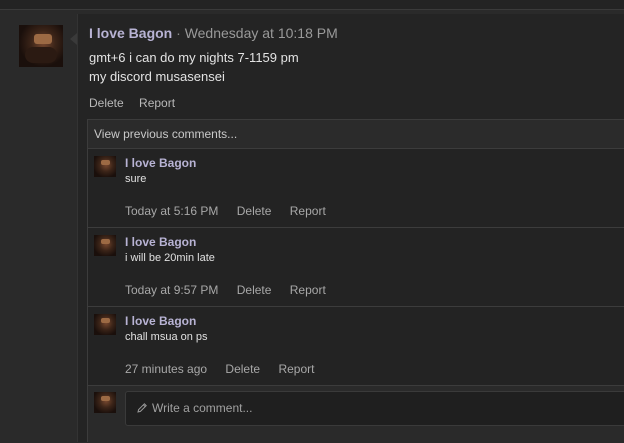  Describe the element at coordinates (130, 33) in the screenshot. I see `post-author: I love Bagon` at that location.